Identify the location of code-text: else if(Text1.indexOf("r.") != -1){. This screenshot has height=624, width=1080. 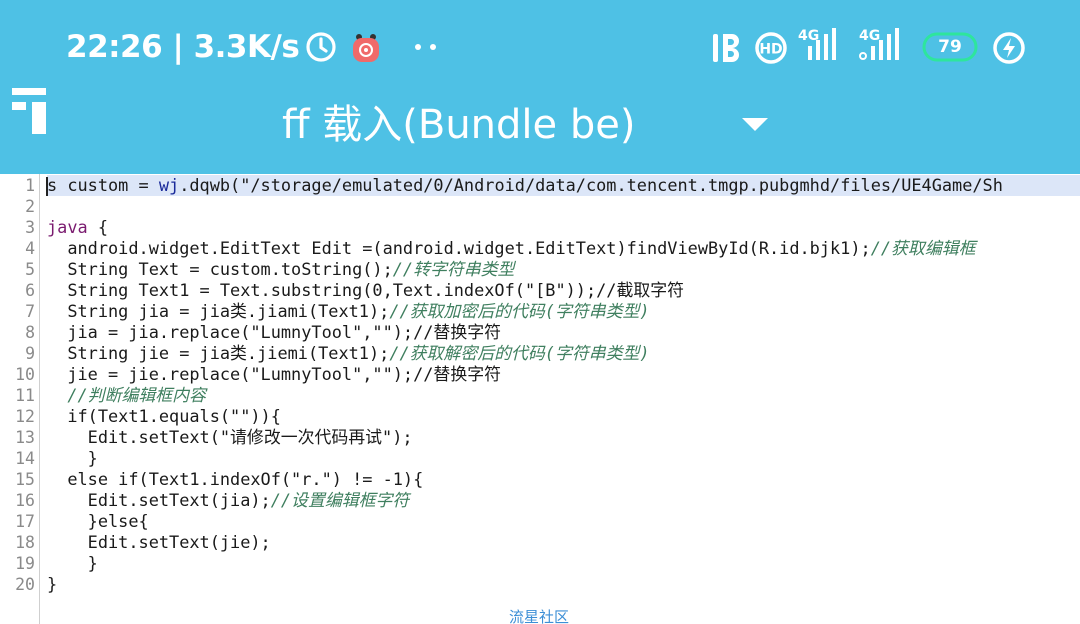
(235, 479).